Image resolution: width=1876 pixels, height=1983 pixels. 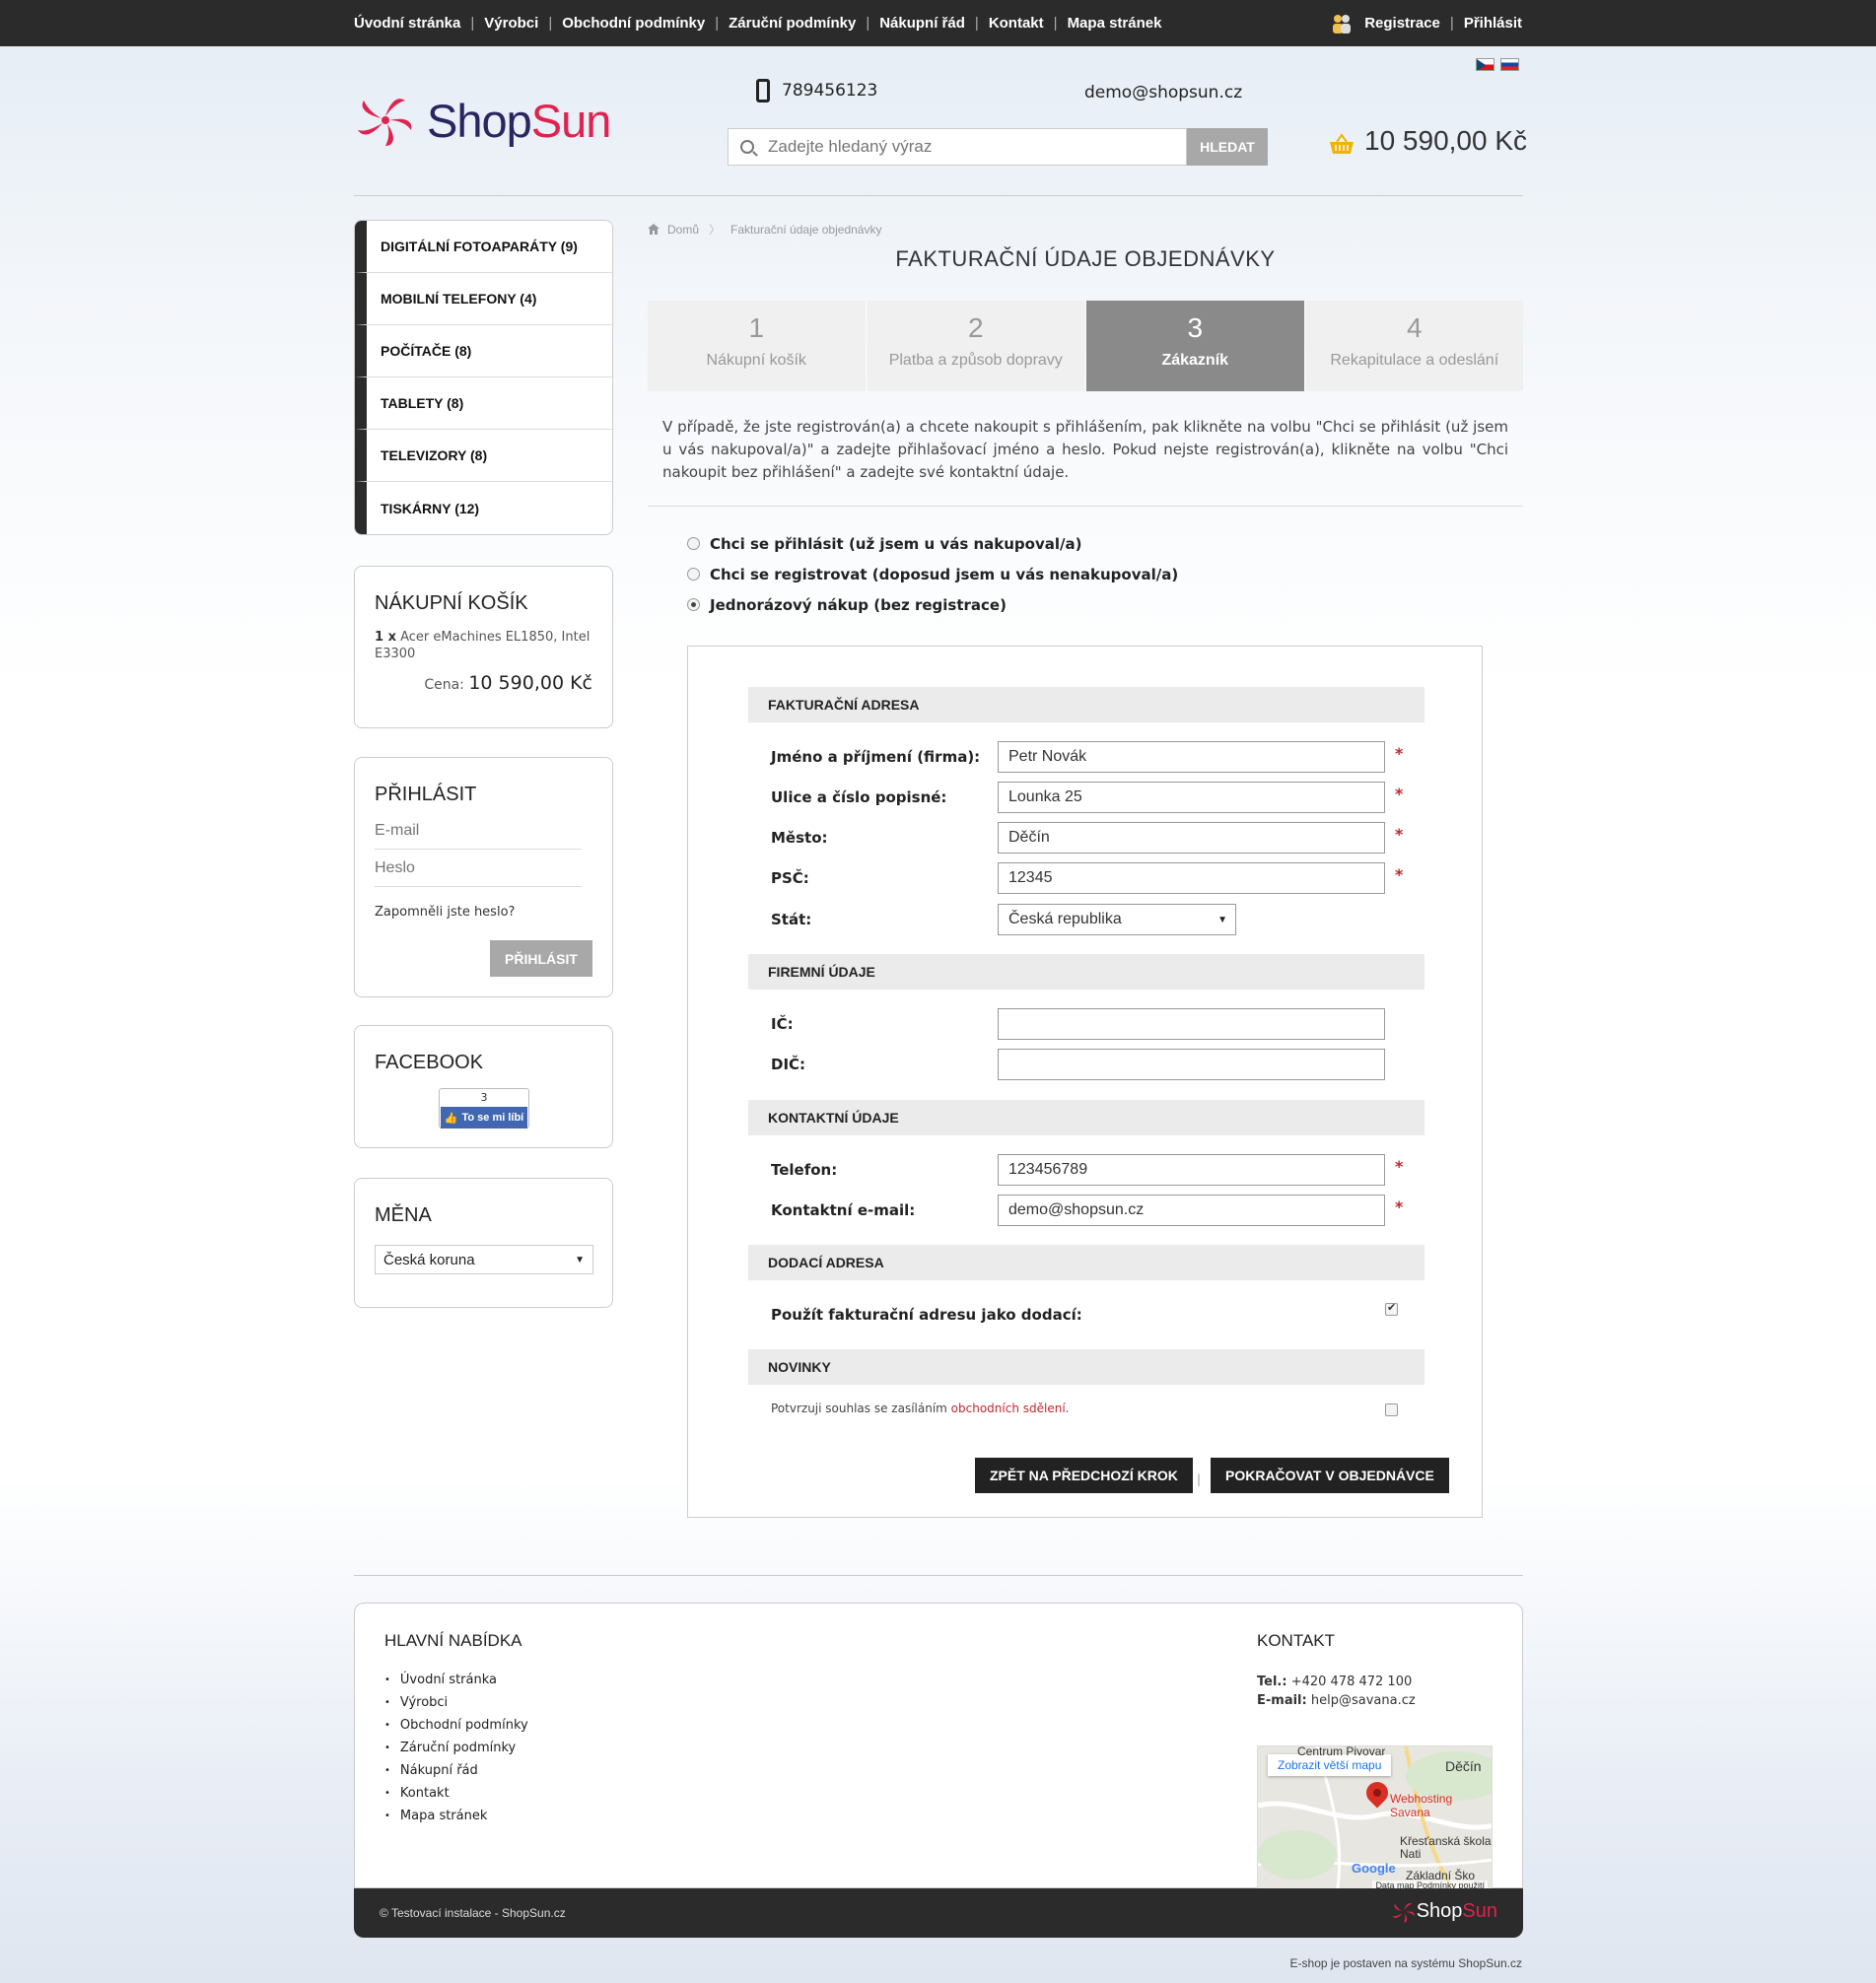 What do you see at coordinates (453, 1640) in the screenshot?
I see `footer-menu-title: HLAVNÍ NABÍDKA` at bounding box center [453, 1640].